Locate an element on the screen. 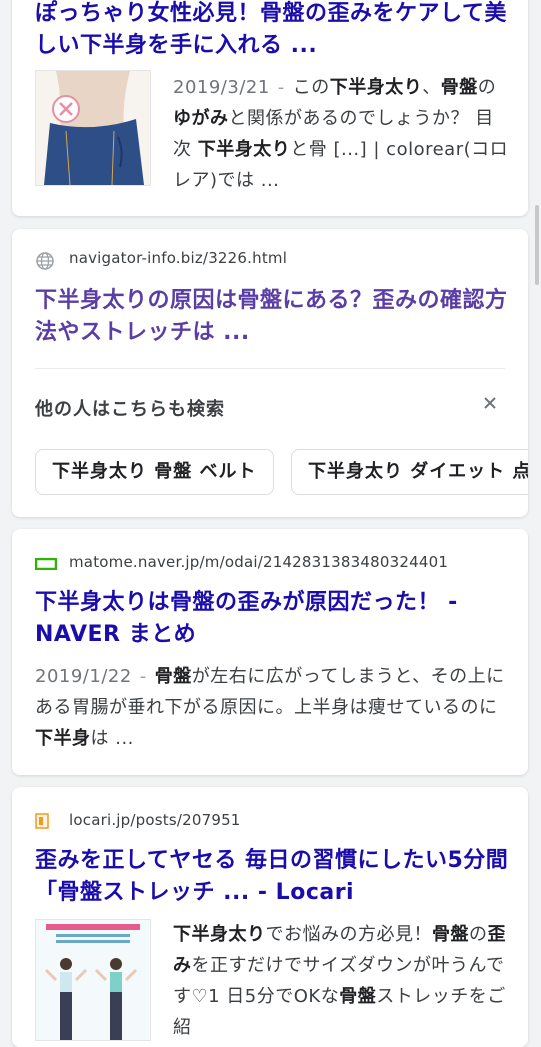 The image size is (541, 1047). snippet-fragment: 、 is located at coordinates (431, 87).